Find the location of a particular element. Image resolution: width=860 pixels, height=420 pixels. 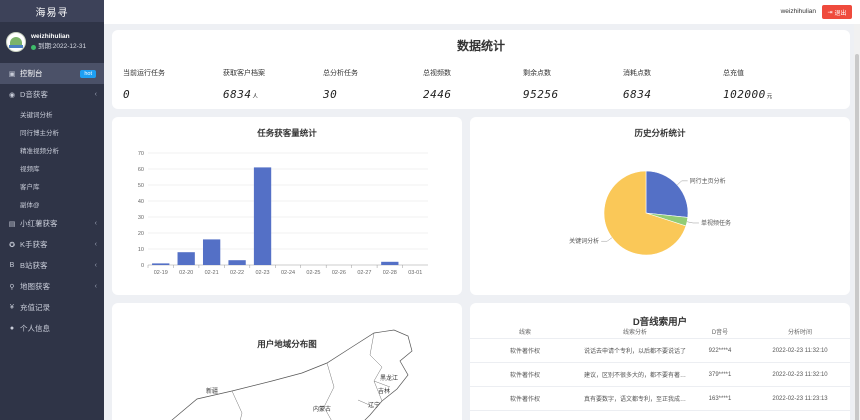

pie-chart: 同行主页分析单视频任务关键词分析 is located at coordinates (650, 213).